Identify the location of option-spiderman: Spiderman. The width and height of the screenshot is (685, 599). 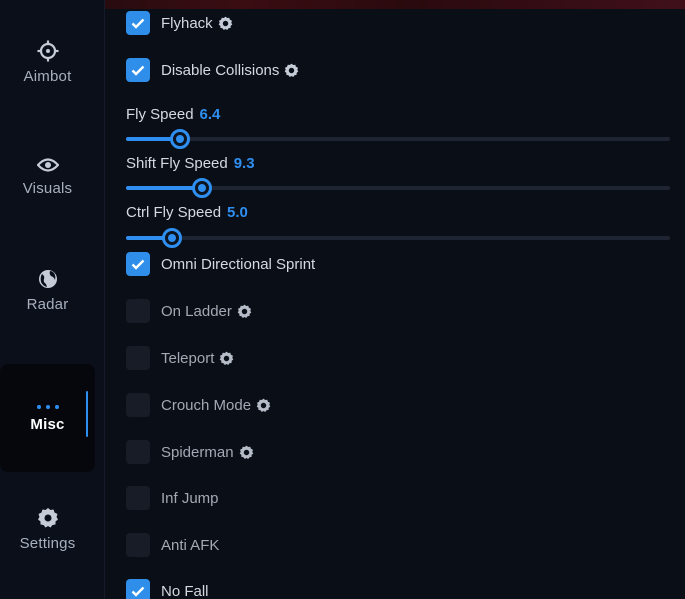
(190, 452).